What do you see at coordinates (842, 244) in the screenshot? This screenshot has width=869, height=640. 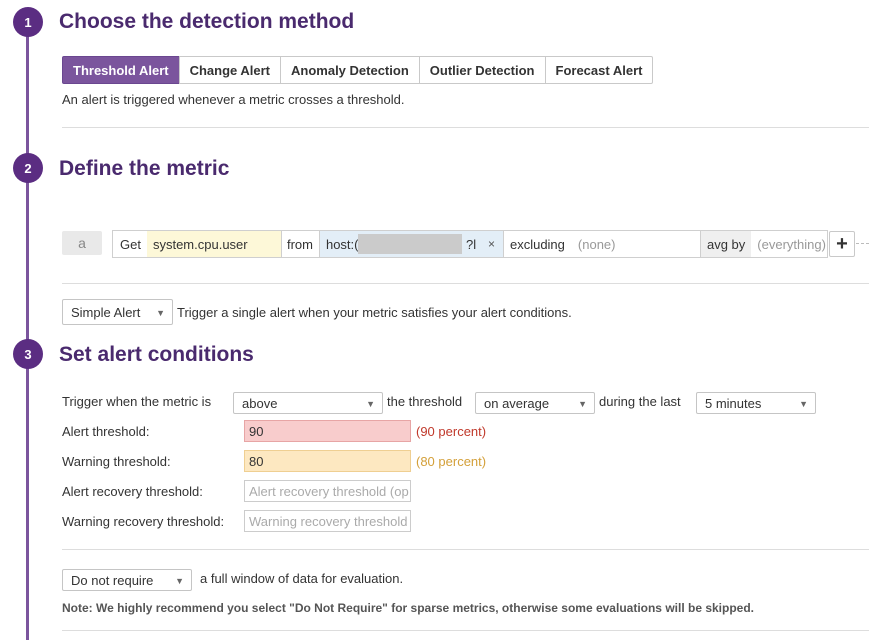 I see `add-query-button: +` at bounding box center [842, 244].